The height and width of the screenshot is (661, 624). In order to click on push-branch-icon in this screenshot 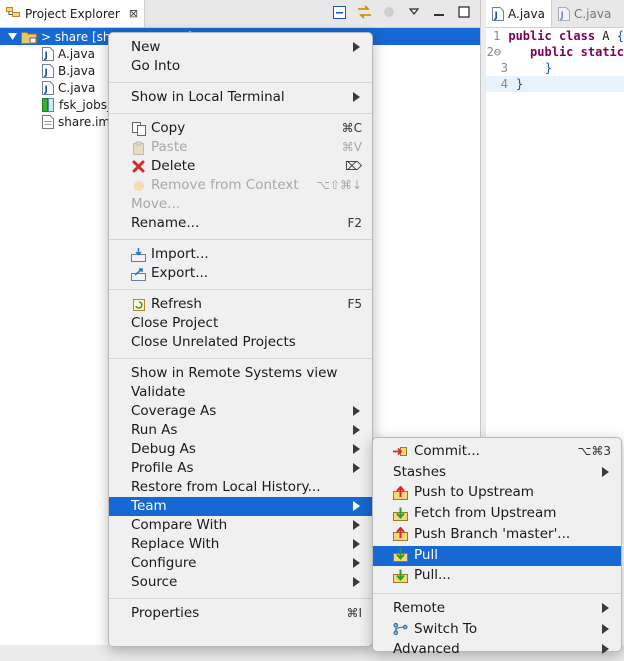, I will do `click(400, 534)`.